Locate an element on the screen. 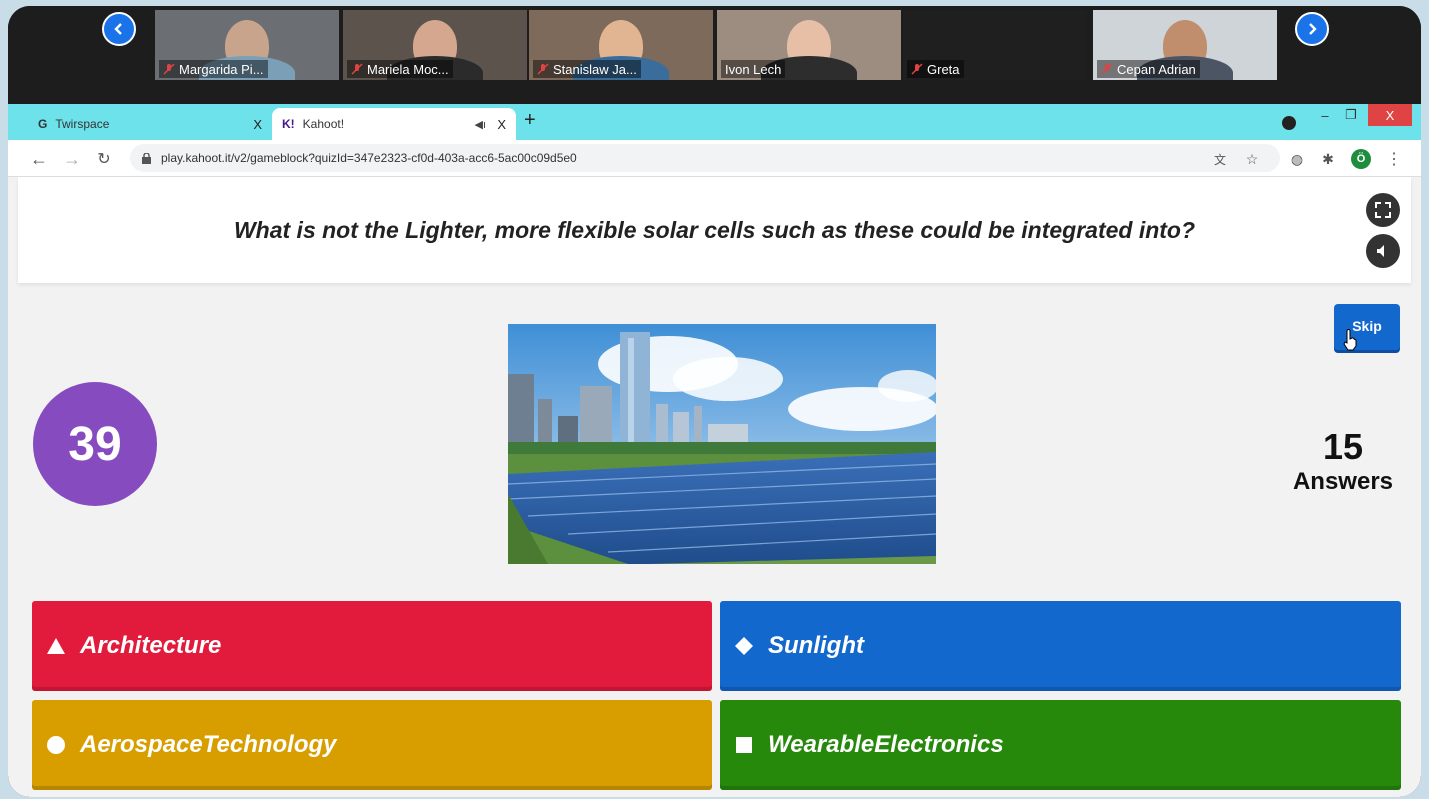  browser-tab-bar: G Twirspace X K! Kahoot! ◀ı X is located at coordinates (714, 122).